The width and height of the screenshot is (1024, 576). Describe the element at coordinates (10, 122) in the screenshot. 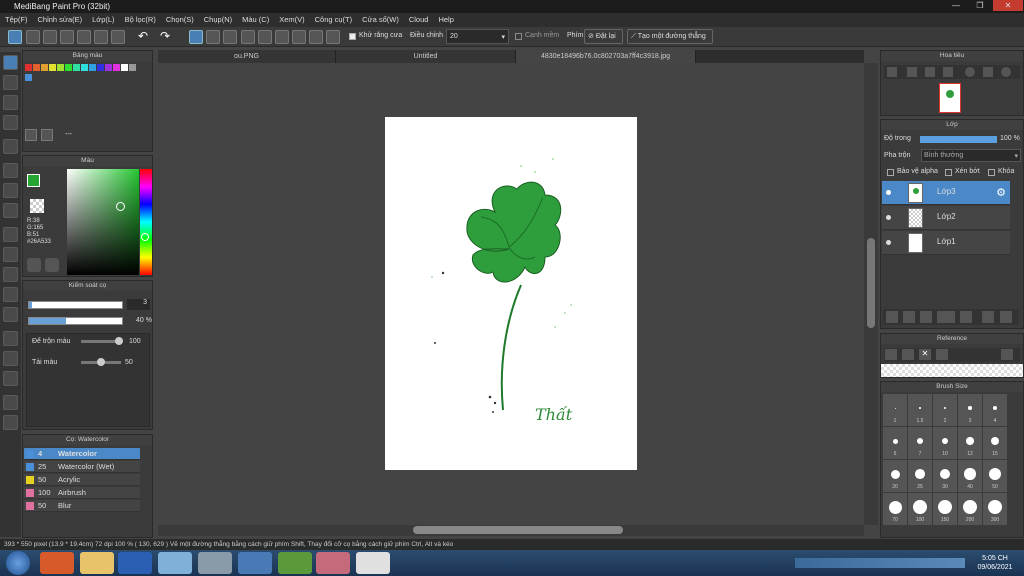

I see `brush-select-icon` at that location.